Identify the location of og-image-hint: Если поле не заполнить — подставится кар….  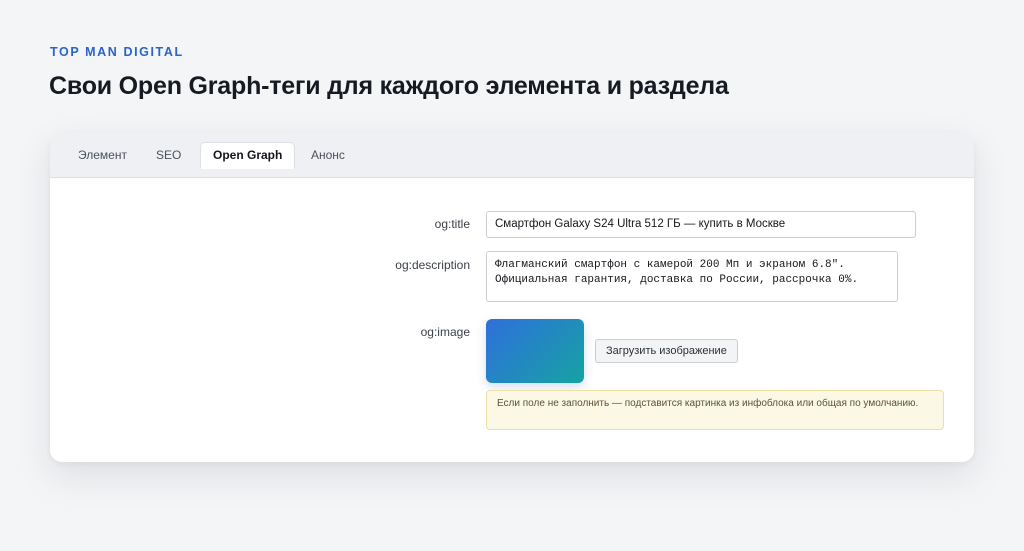
(715, 410).